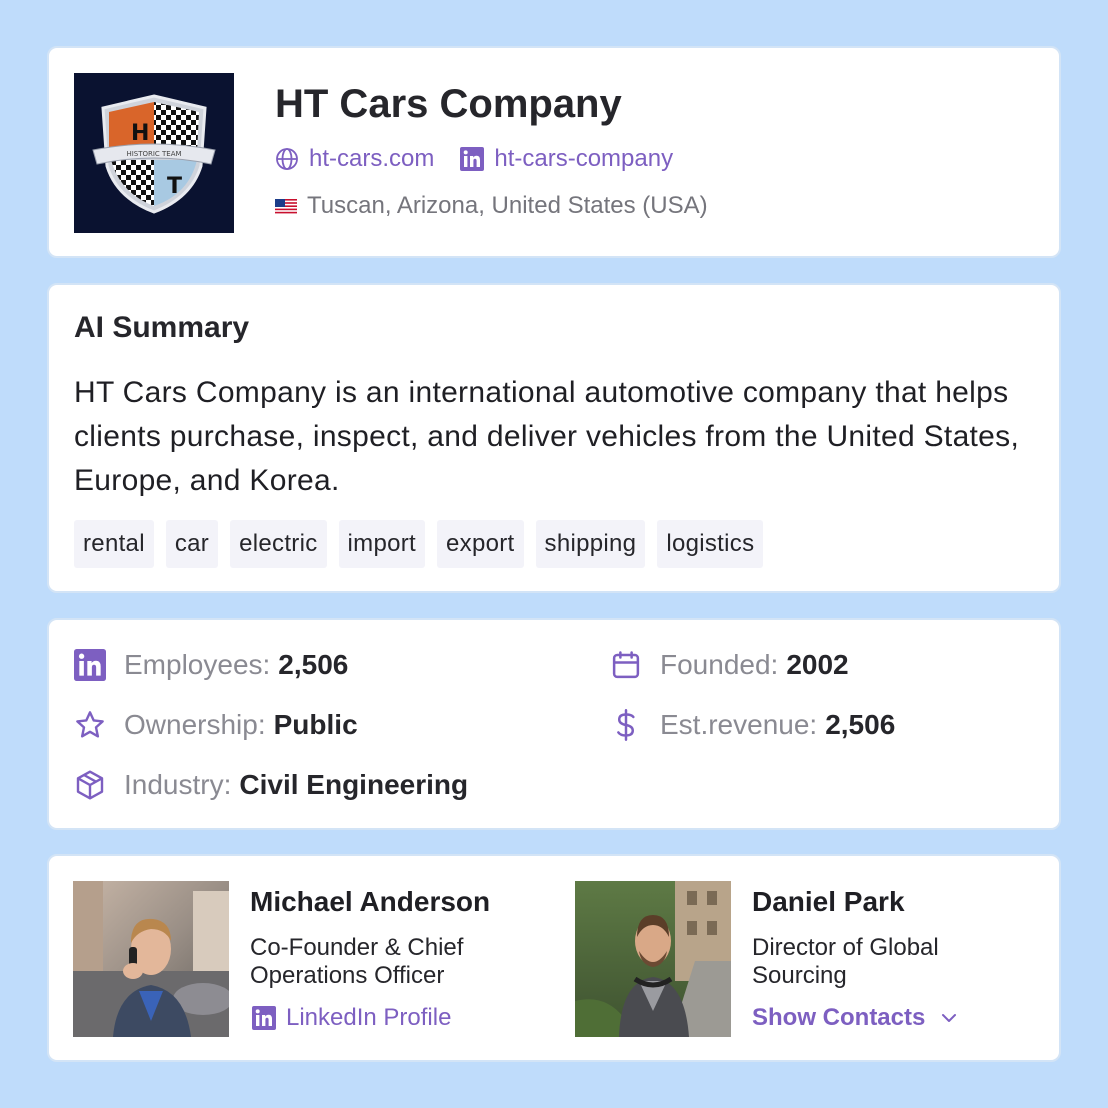  What do you see at coordinates (949, 1018) in the screenshot?
I see `chevron-down-icon` at bounding box center [949, 1018].